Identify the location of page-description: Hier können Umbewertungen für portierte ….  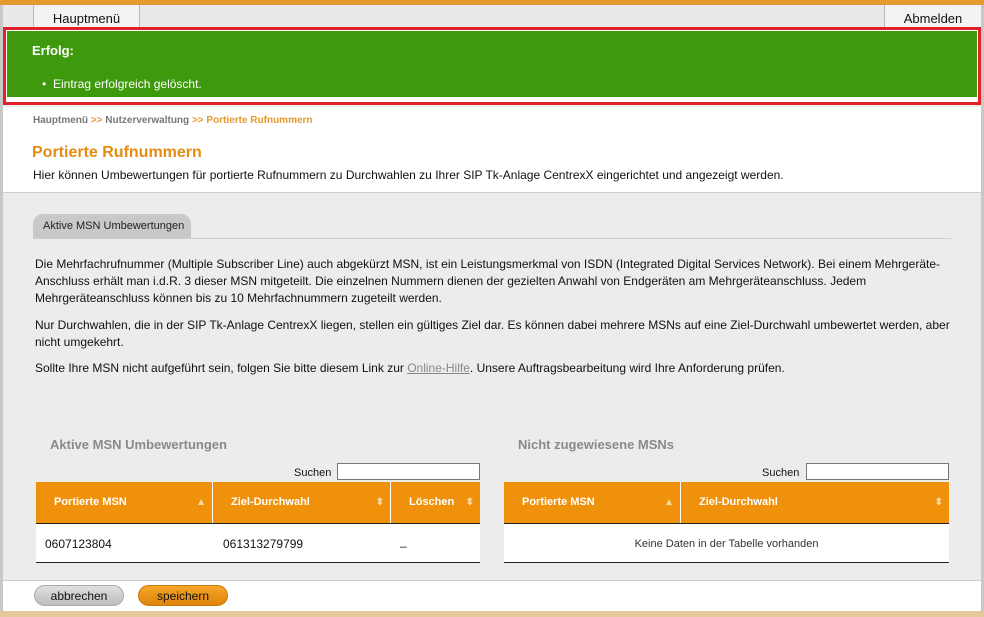
(408, 175).